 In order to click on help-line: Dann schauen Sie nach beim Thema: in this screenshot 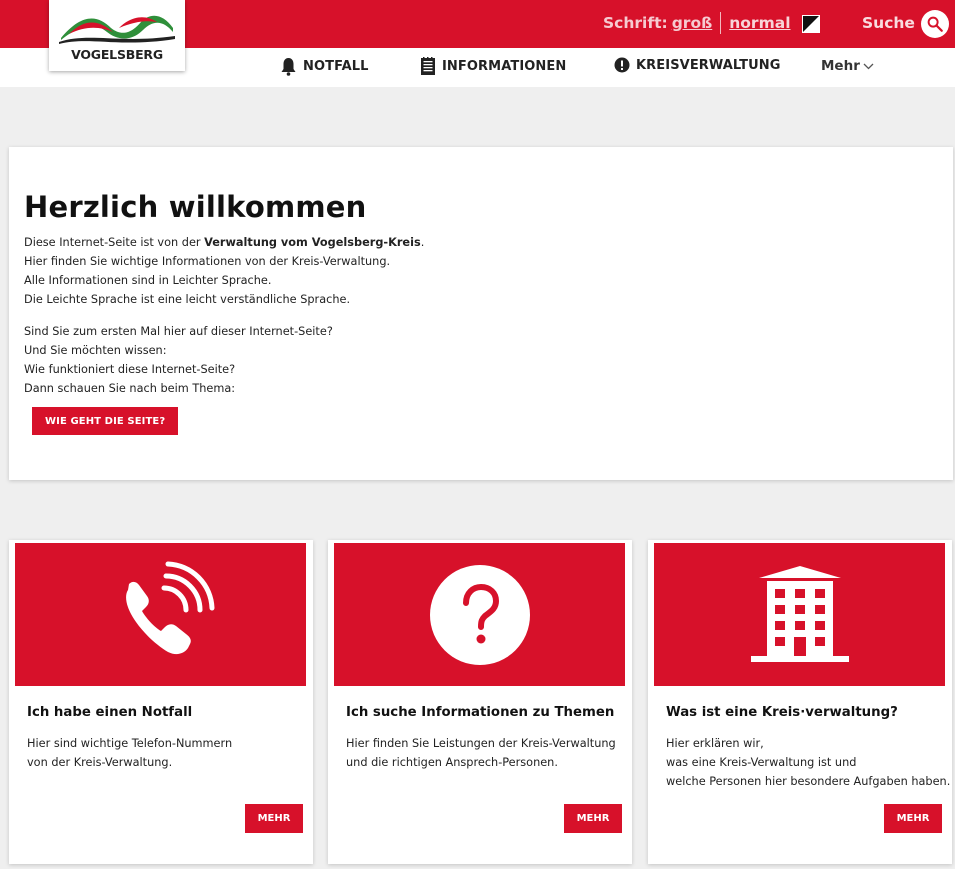, I will do `click(130, 388)`.